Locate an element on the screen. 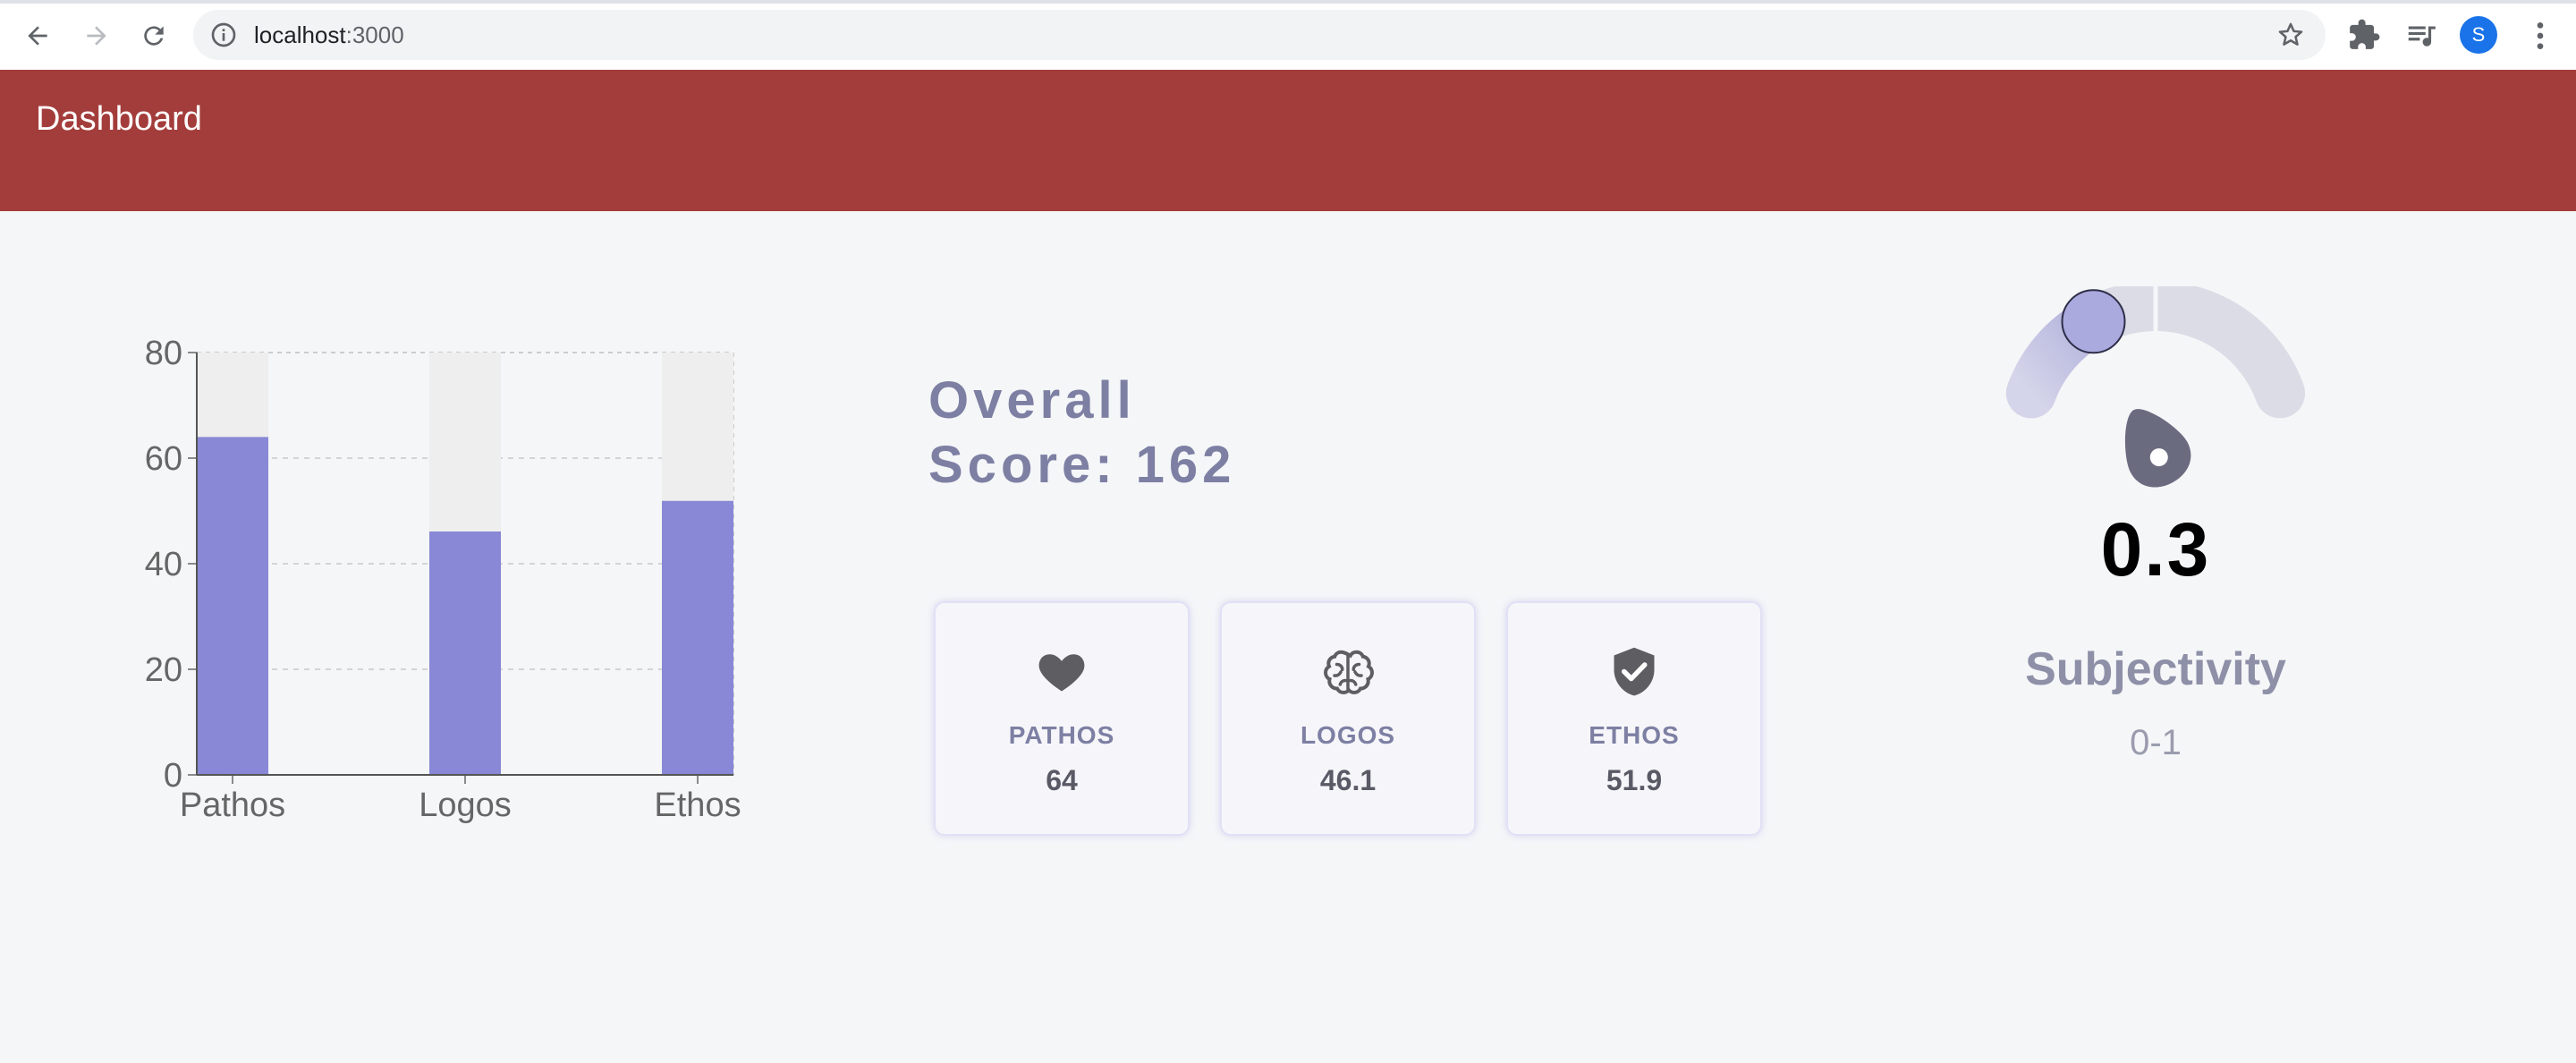 This screenshot has width=2576, height=1063. app-title: Dashboard is located at coordinates (119, 119).